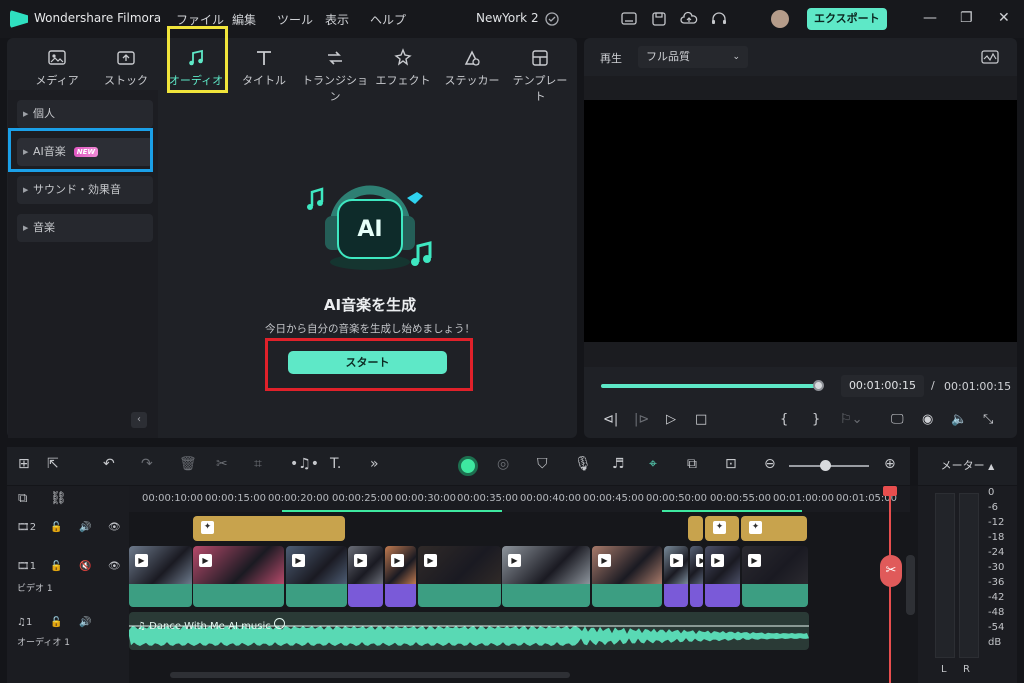  I want to click on stop-icon: □, so click(701, 419).